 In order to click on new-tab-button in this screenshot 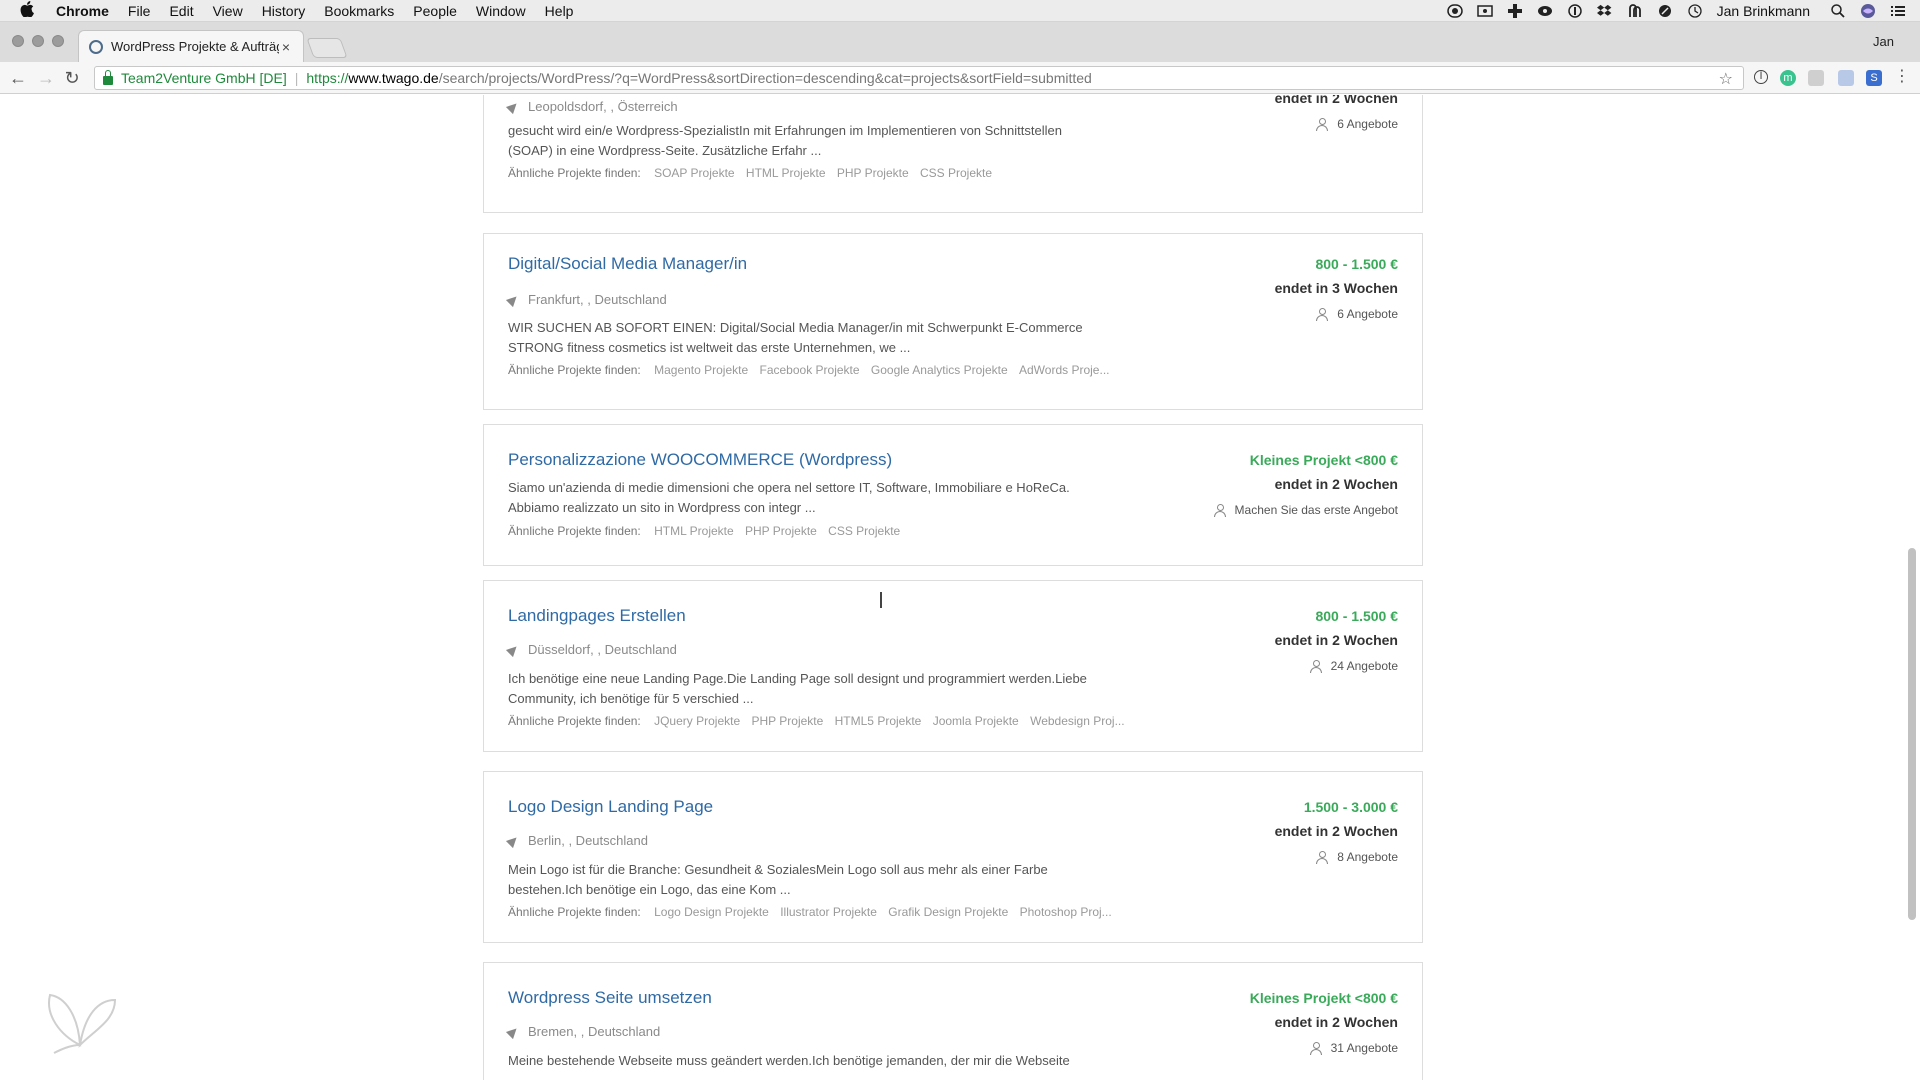, I will do `click(327, 48)`.